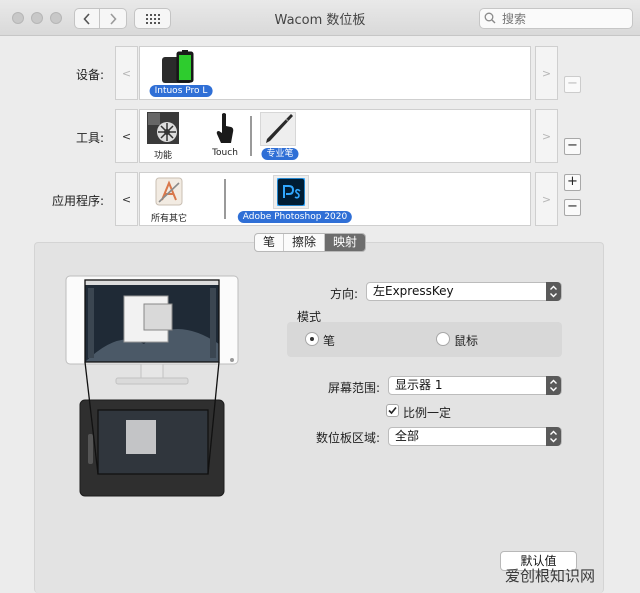  I want to click on show-all-button, so click(152, 18).